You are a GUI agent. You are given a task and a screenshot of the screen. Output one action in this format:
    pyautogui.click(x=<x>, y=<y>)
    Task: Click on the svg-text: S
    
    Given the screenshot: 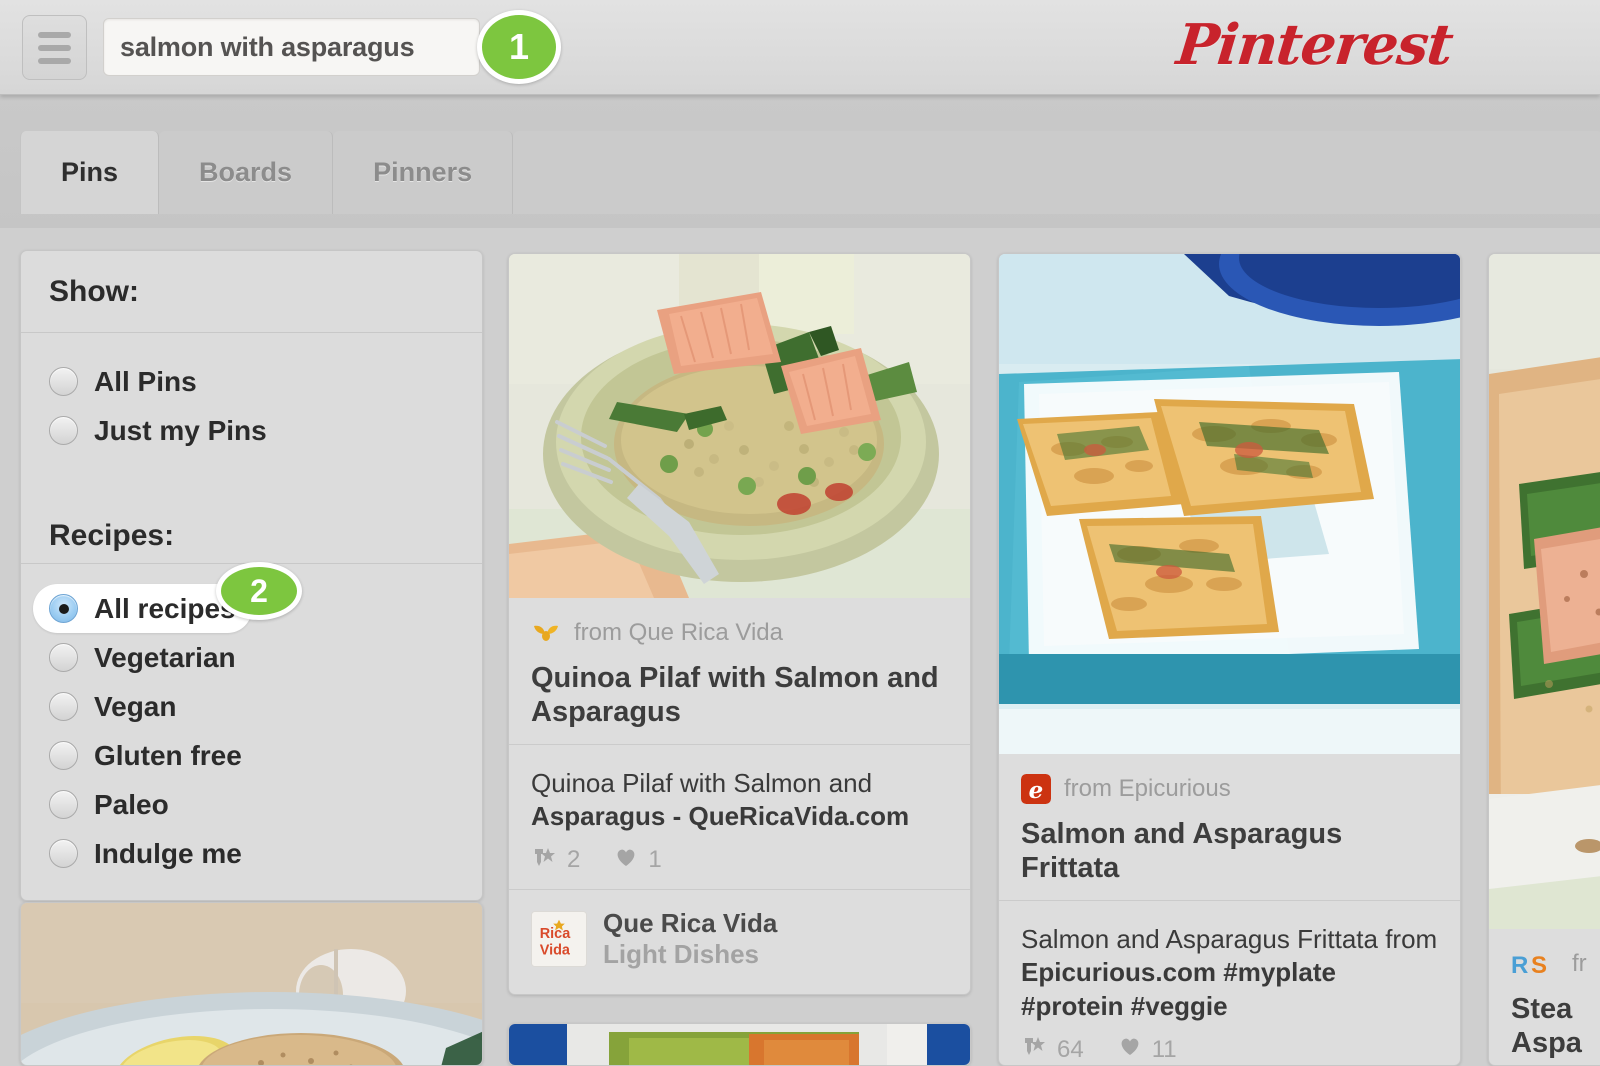 What is the action you would take?
    pyautogui.click(x=1539, y=965)
    